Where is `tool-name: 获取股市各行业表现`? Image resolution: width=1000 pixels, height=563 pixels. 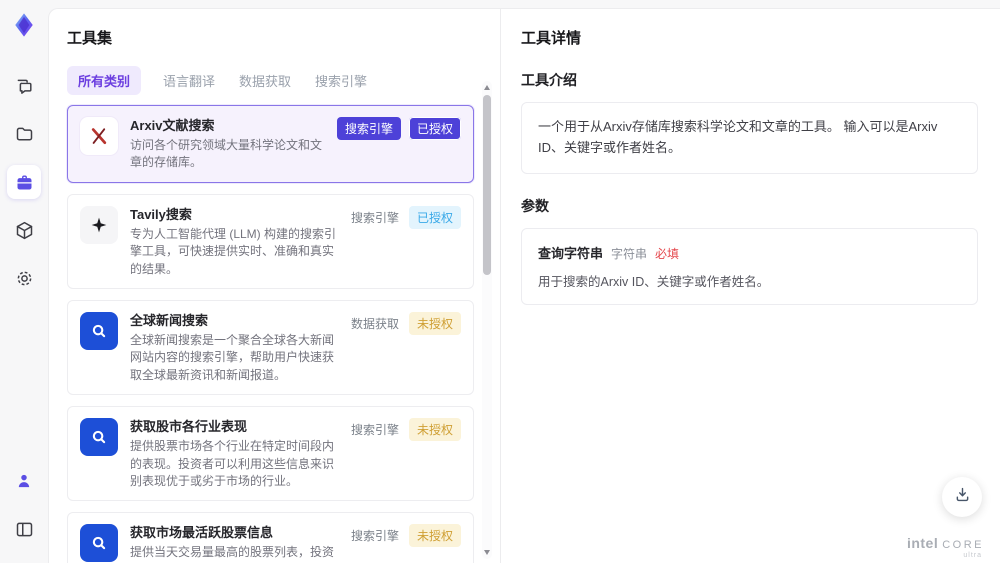
tool-name: 获取股市各行业表现 is located at coordinates (189, 427).